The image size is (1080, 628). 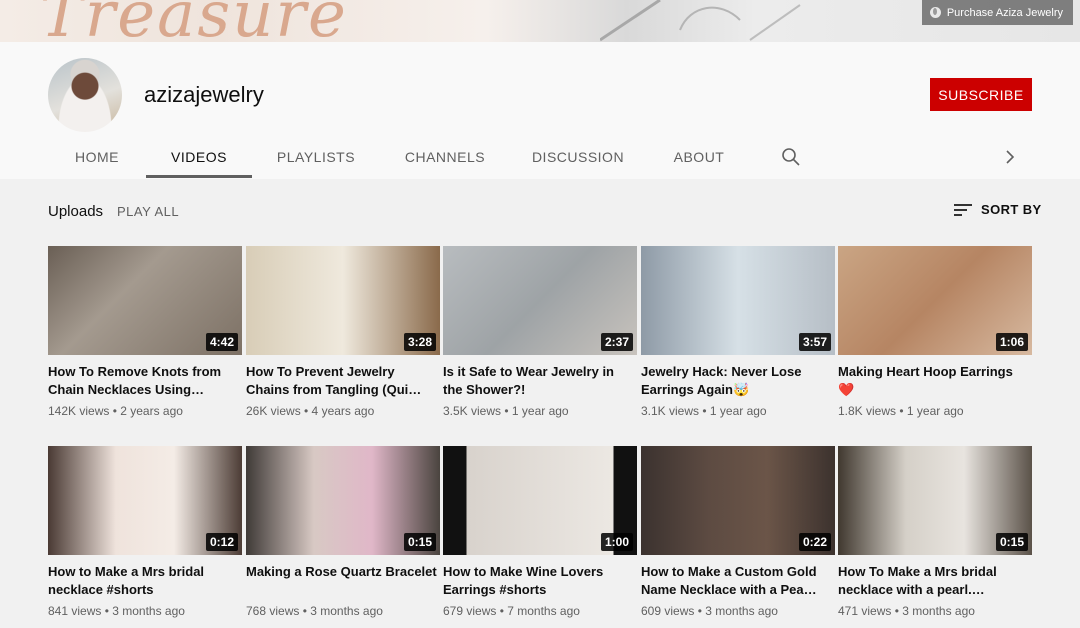 I want to click on banner-purchase-link: Purchase Aziza Jewelry, so click(x=997, y=12).